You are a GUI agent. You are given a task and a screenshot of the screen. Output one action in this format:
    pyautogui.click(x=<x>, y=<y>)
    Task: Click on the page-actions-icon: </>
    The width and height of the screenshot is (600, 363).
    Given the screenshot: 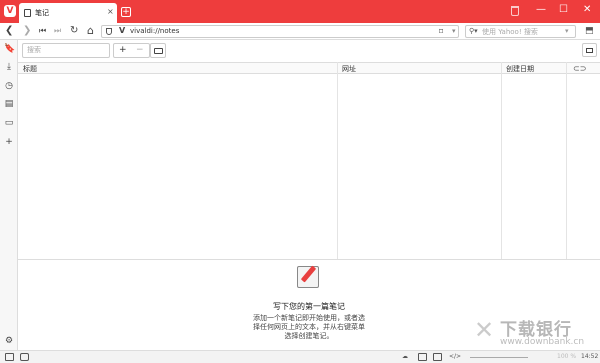 What is the action you would take?
    pyautogui.click(x=455, y=356)
    